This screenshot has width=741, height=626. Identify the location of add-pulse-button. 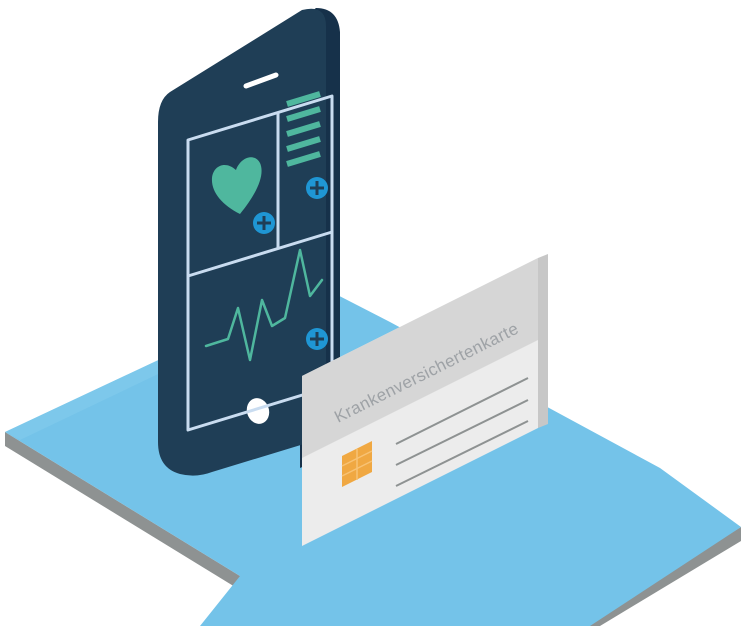
(317, 339).